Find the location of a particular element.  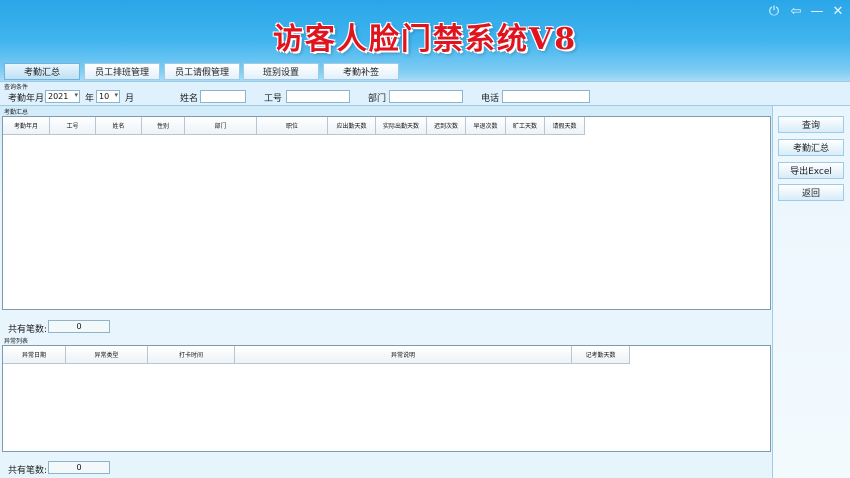

minimize-icon: — is located at coordinates (817, 12).